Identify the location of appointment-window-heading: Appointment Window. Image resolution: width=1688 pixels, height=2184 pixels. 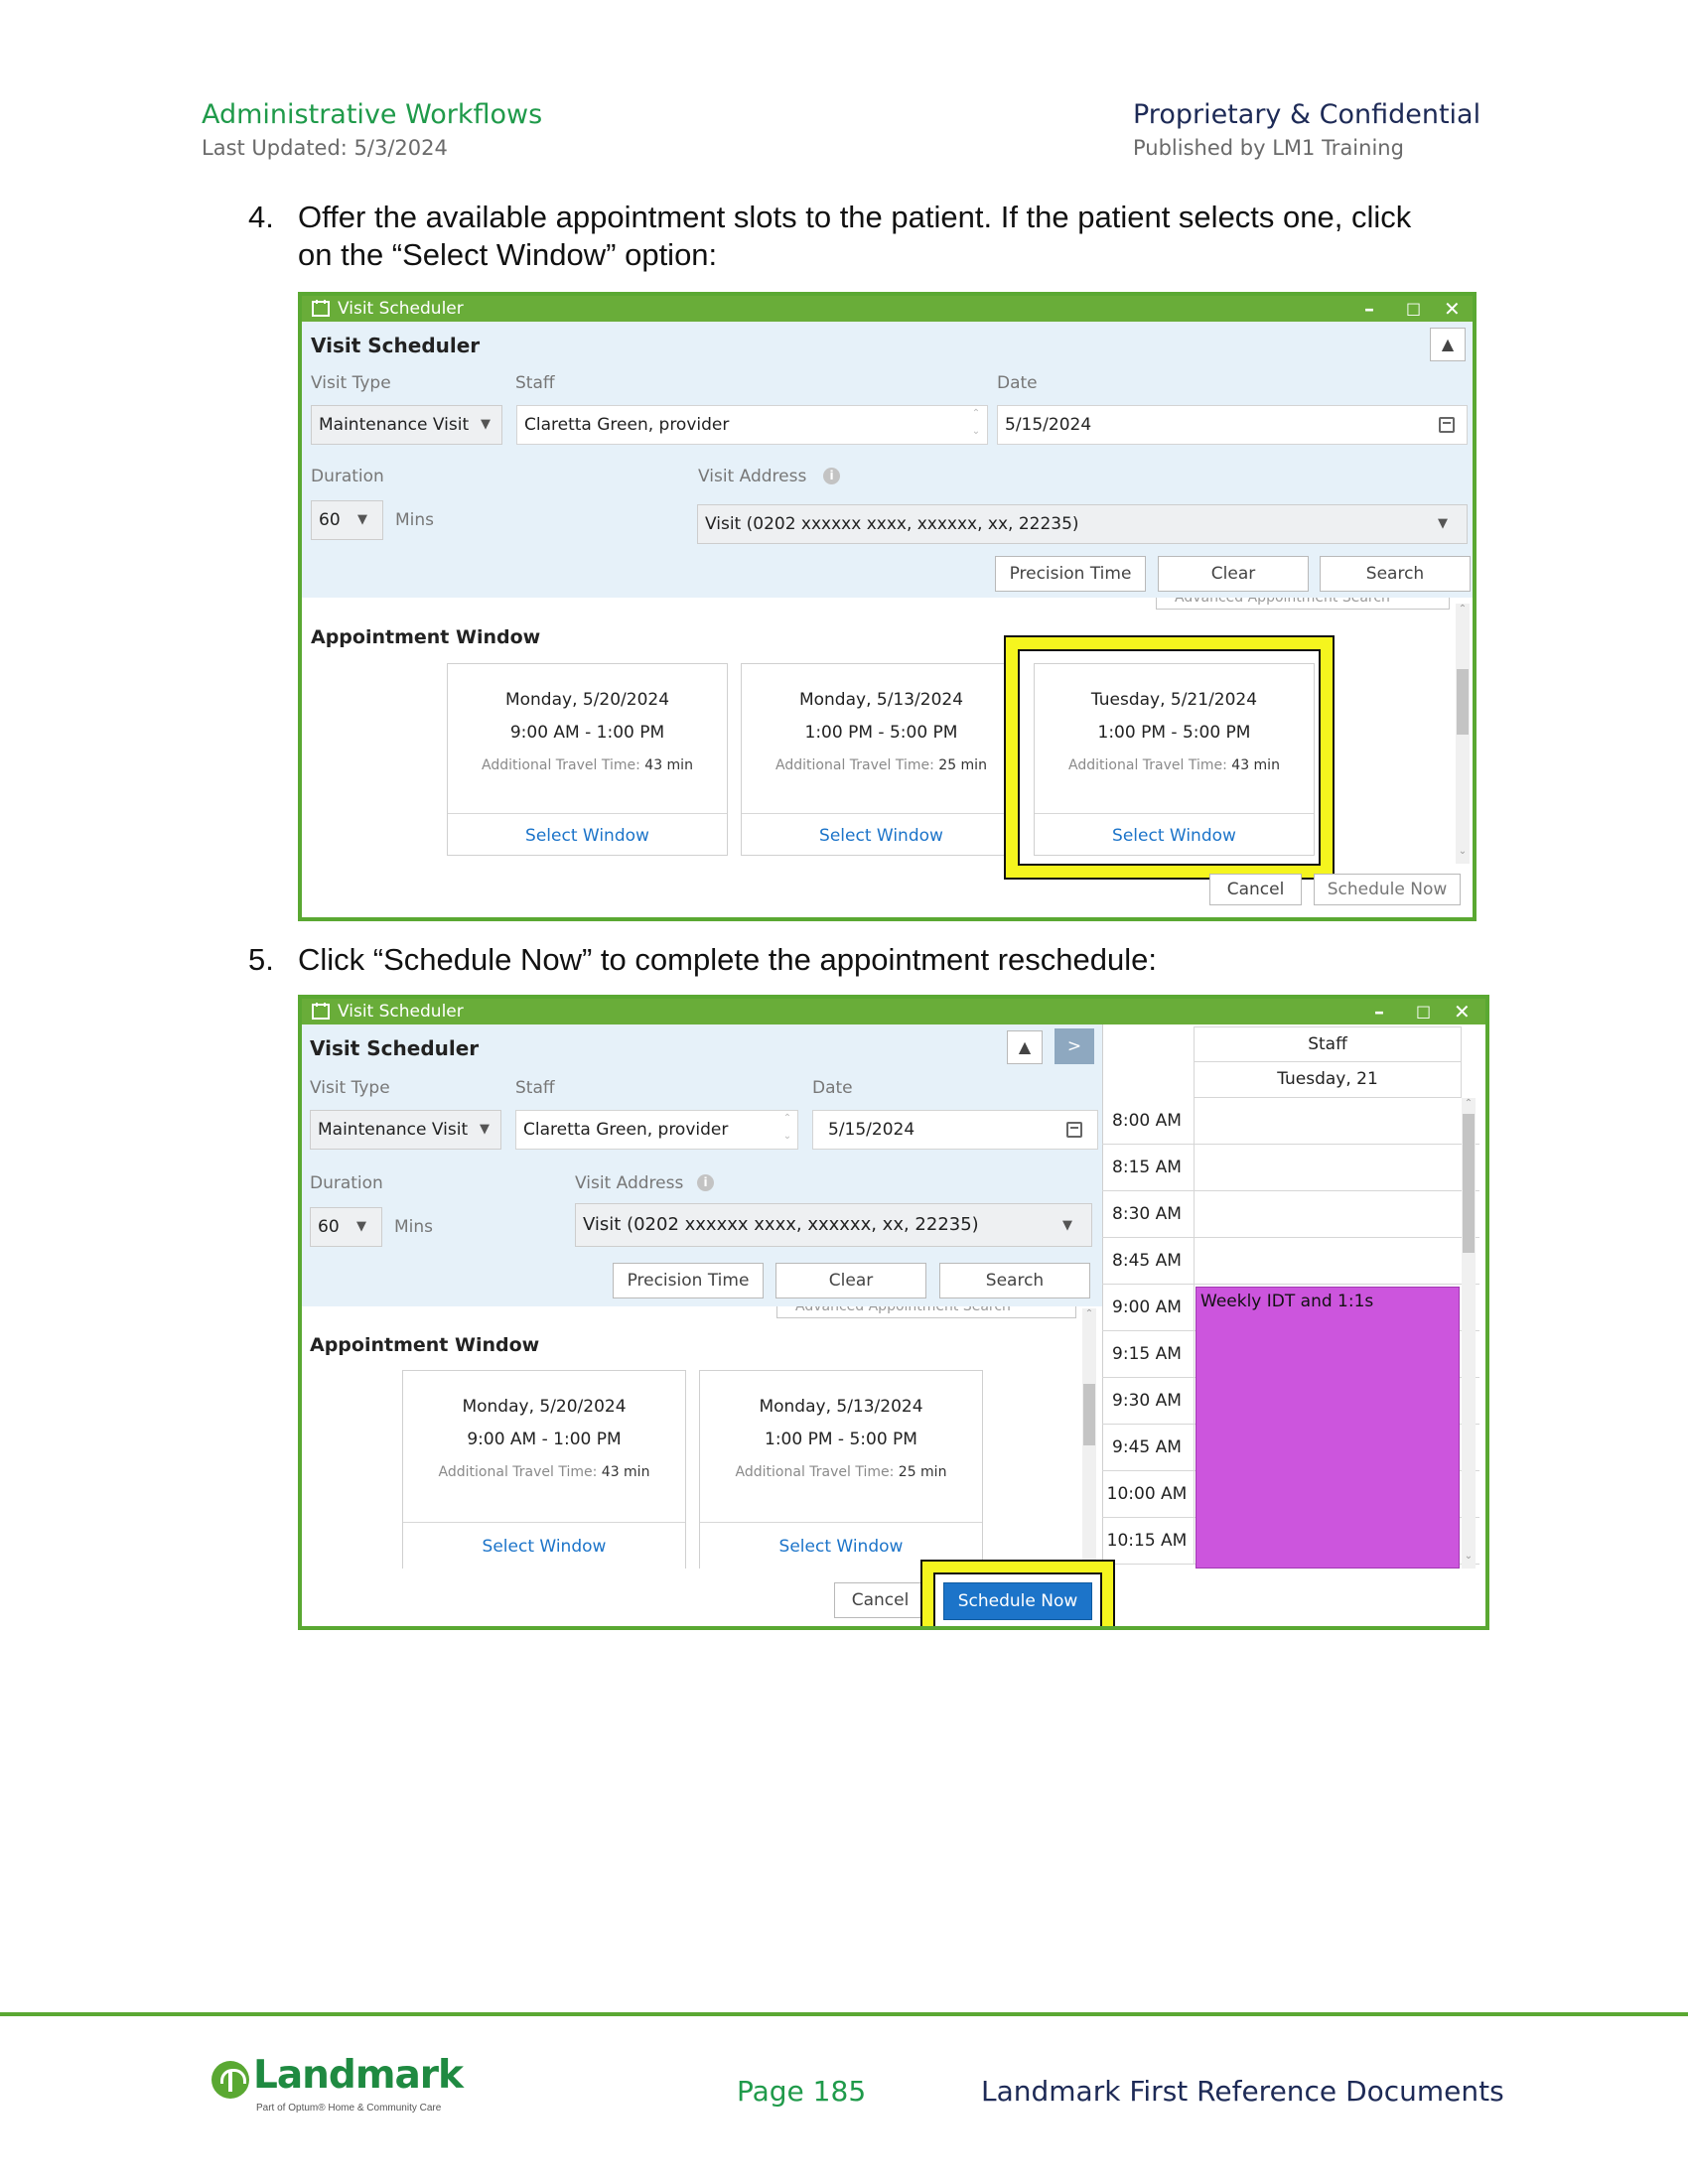
(426, 637).